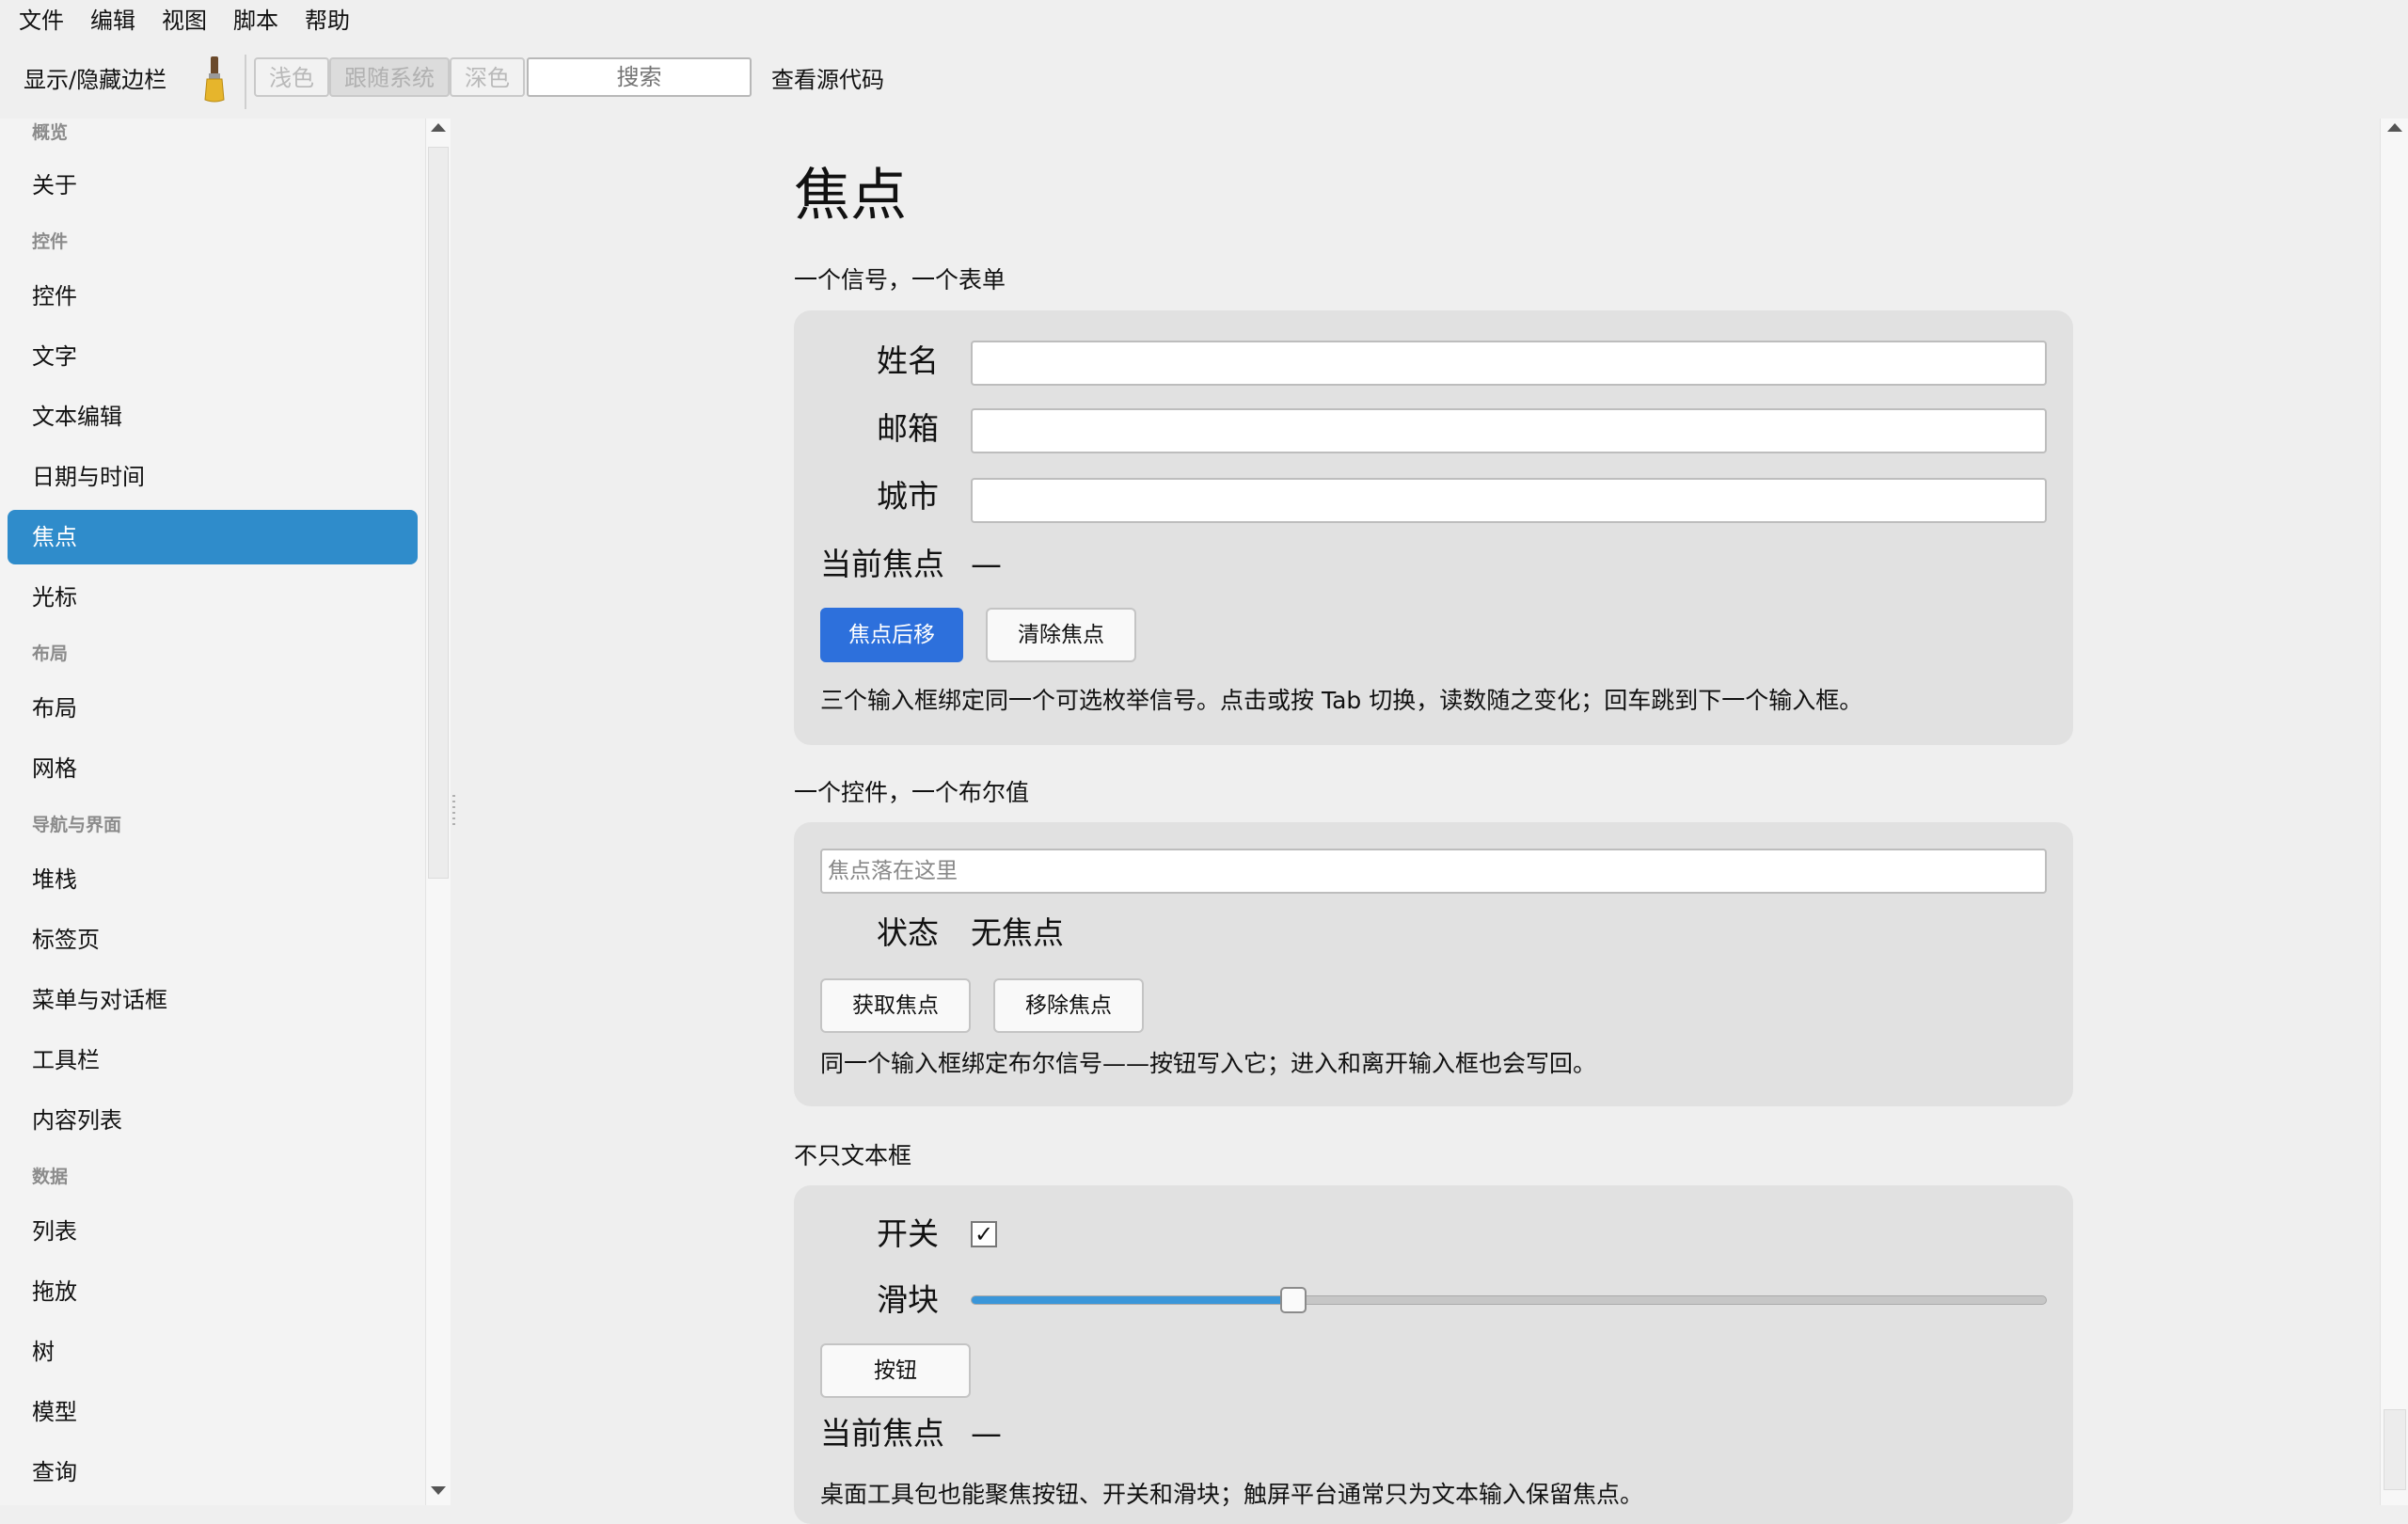  I want to click on sidebar-item-label: 日期与时间, so click(89, 477).